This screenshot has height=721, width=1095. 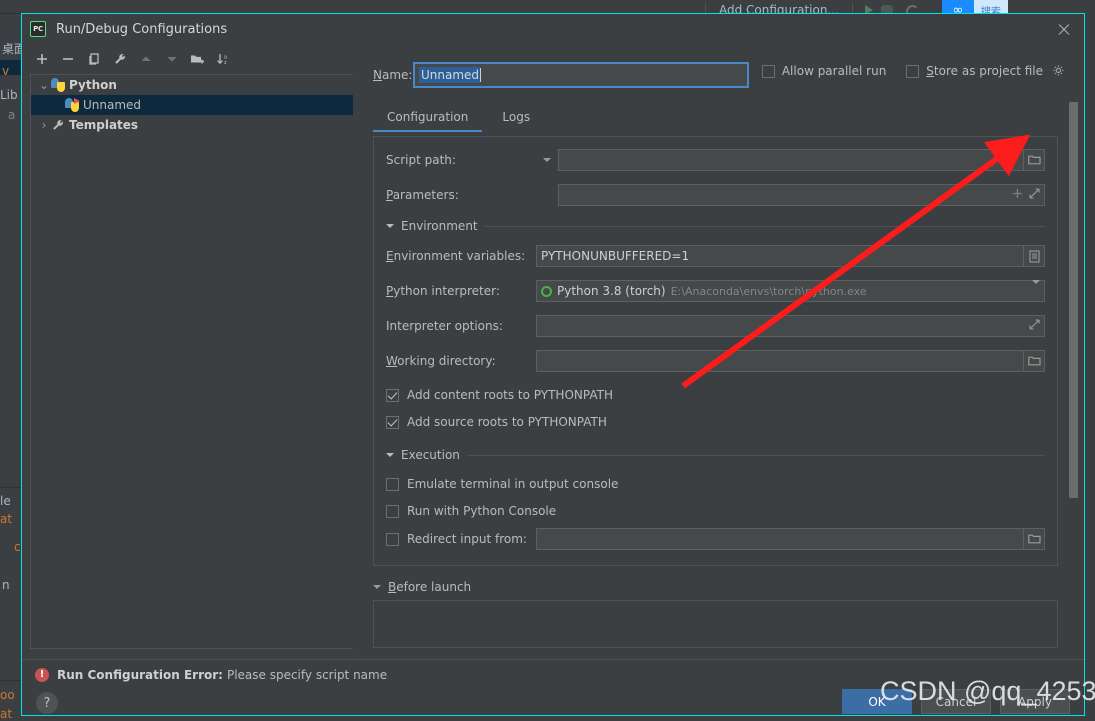 I want to click on add-content-roots-label: Add content roots to PYTHONPATH, so click(x=510, y=395).